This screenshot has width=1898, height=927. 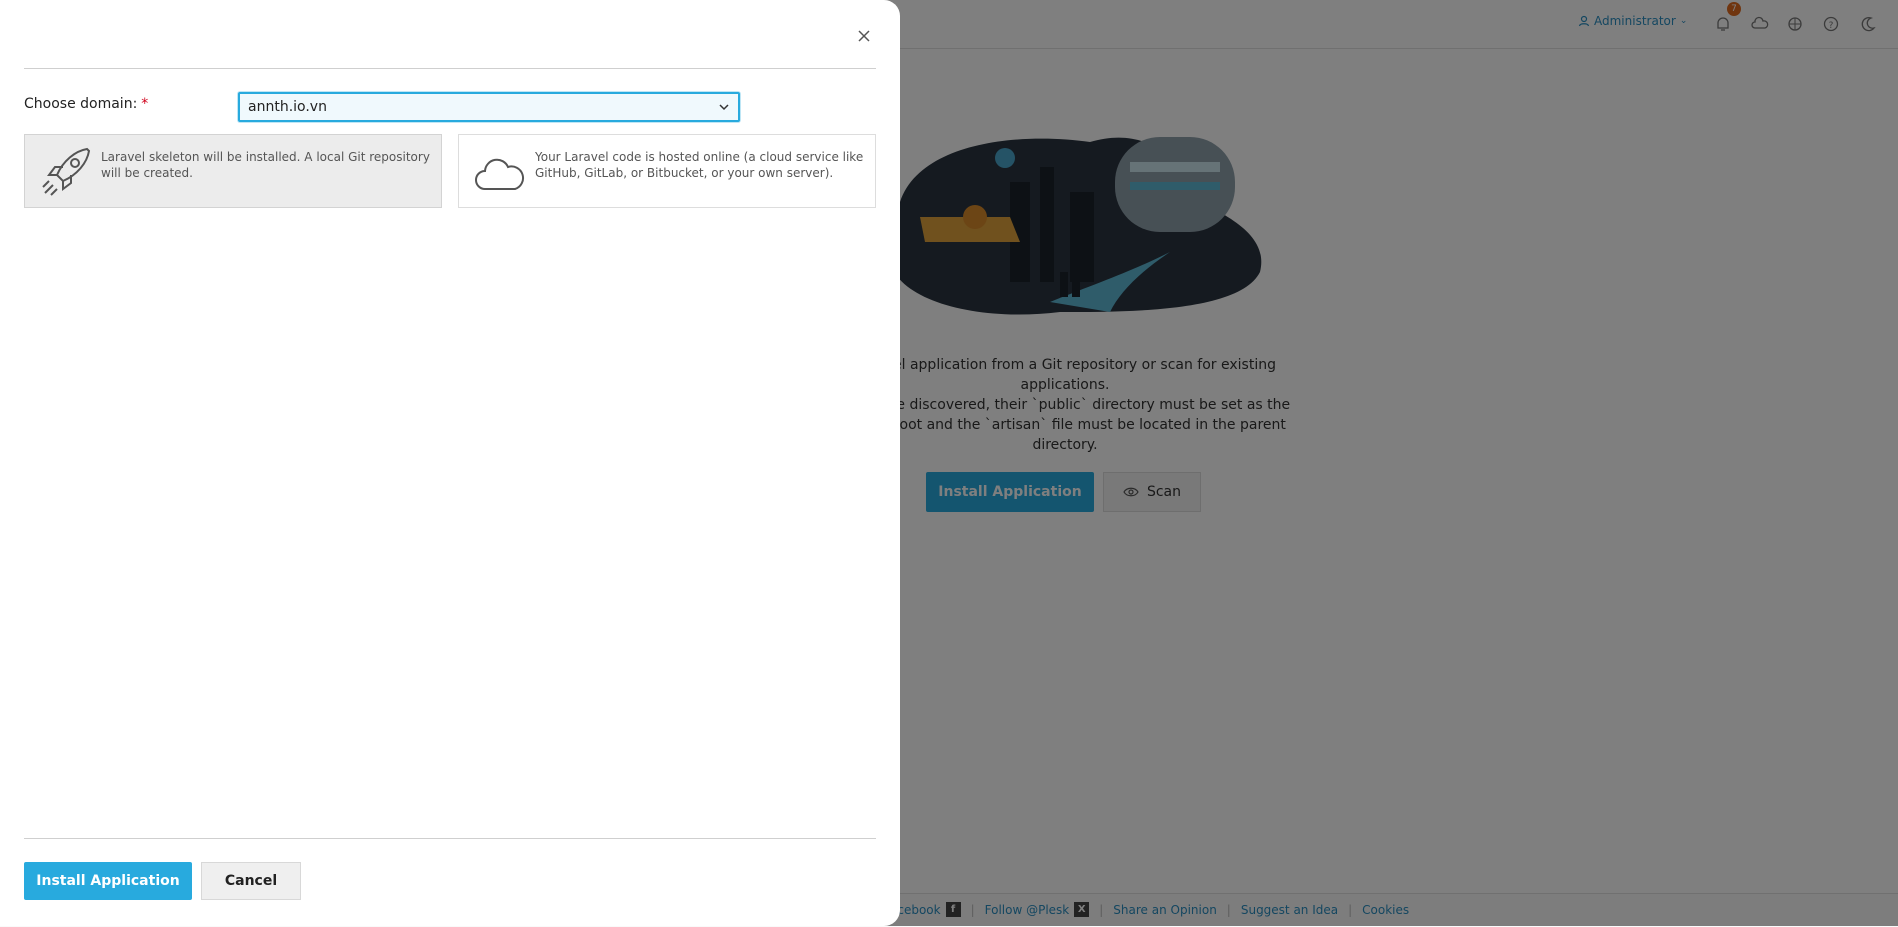 What do you see at coordinates (66, 171) in the screenshot?
I see `rocket-icon` at bounding box center [66, 171].